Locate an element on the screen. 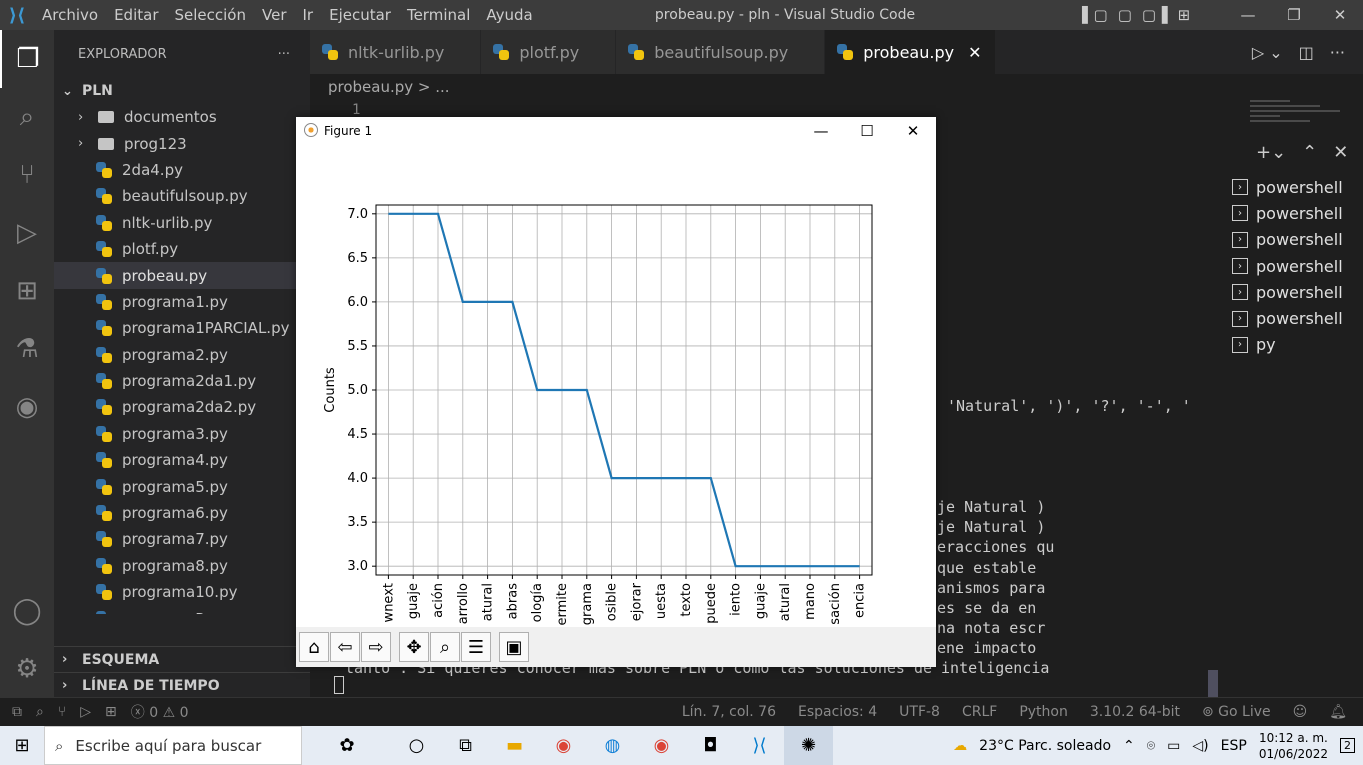 The height and width of the screenshot is (765, 1363). file-explorer-icon: ▬ is located at coordinates (514, 745).